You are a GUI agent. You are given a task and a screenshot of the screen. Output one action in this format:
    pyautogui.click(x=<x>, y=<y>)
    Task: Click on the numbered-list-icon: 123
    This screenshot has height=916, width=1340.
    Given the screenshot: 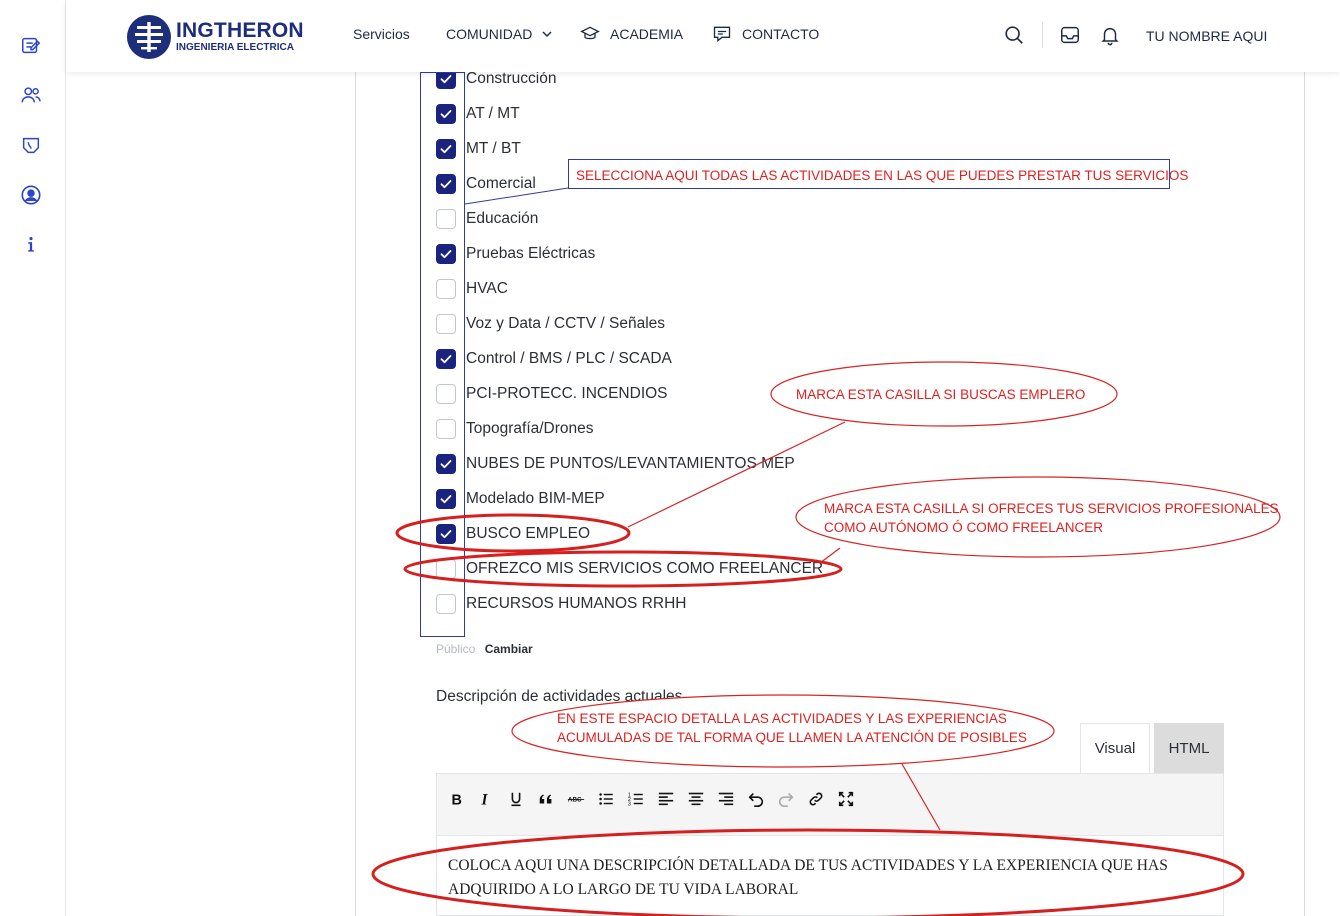 What is the action you would take?
    pyautogui.click(x=636, y=799)
    